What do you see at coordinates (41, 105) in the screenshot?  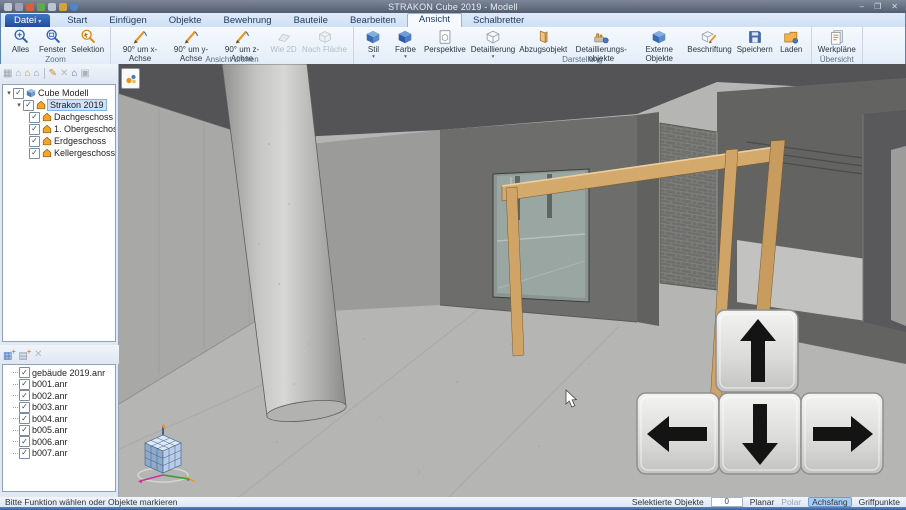 I see `building-icon` at bounding box center [41, 105].